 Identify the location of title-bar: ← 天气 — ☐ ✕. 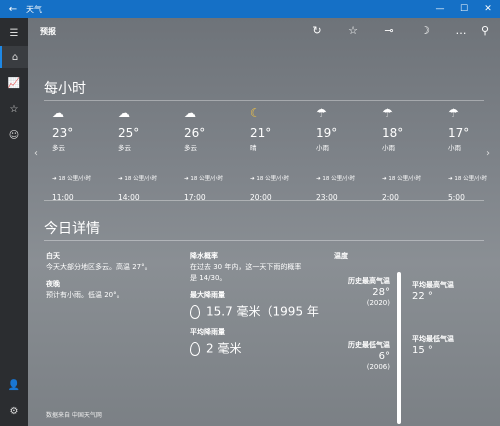
(250, 9).